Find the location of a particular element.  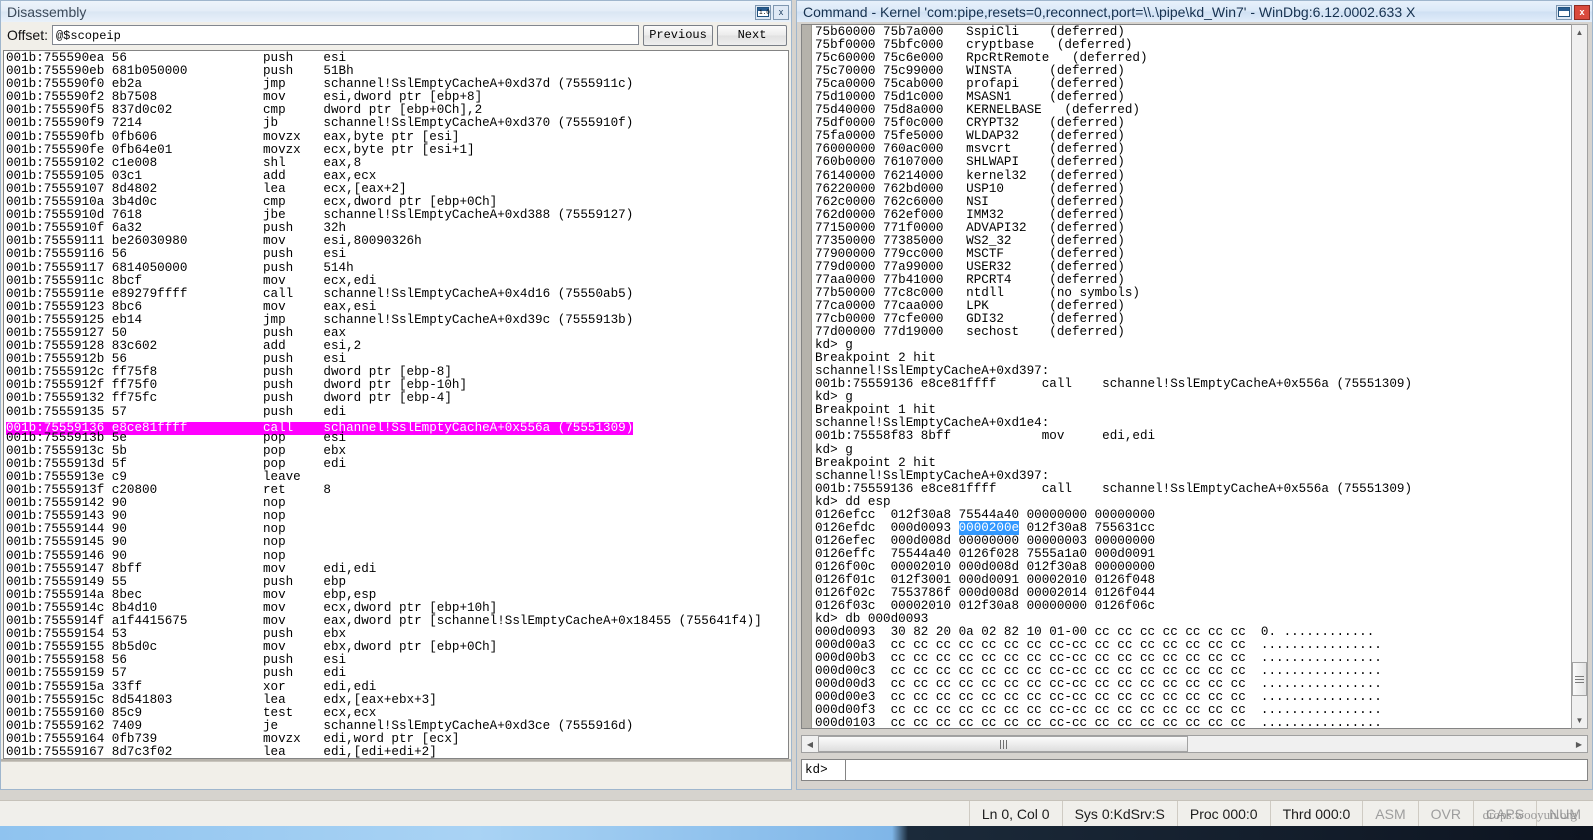

taskbar is located at coordinates (796, 833).